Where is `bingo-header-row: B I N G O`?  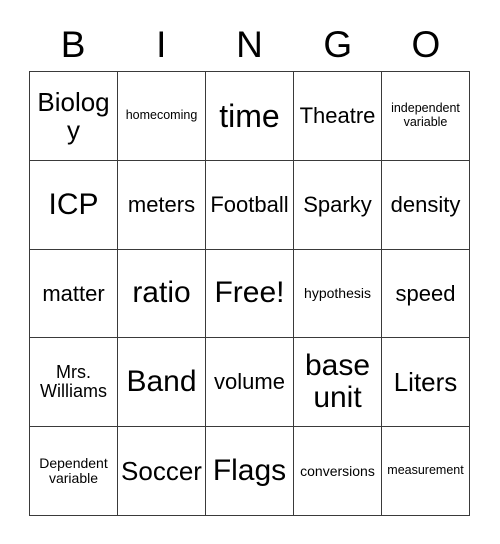
bingo-header-row: B I N G O is located at coordinates (249, 44).